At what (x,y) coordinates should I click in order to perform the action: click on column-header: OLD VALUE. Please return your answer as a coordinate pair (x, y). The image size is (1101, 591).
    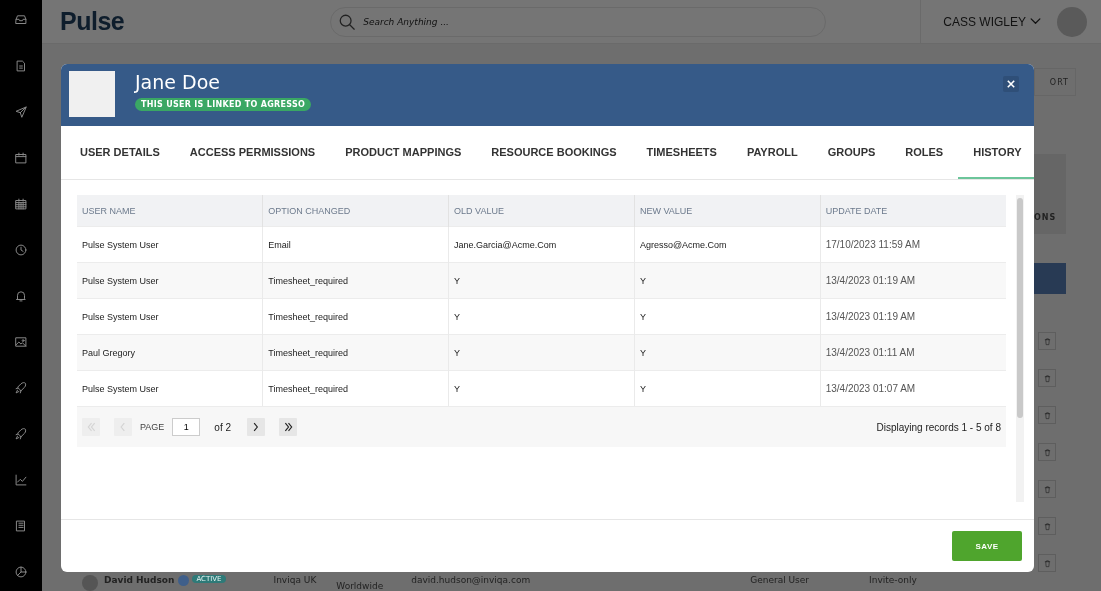
    Looking at the image, I should click on (541, 211).